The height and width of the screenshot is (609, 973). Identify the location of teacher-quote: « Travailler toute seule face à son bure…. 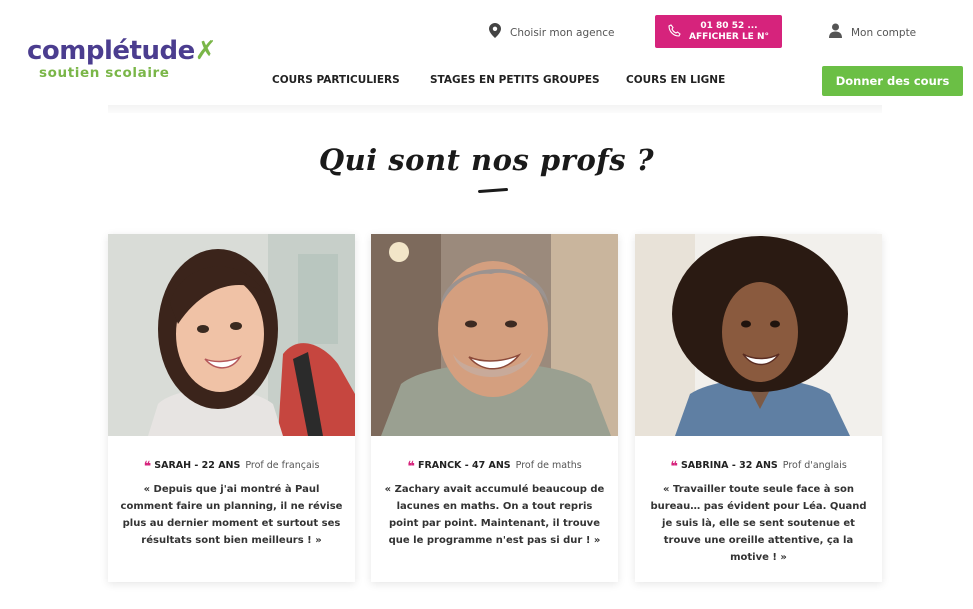
(758, 523).